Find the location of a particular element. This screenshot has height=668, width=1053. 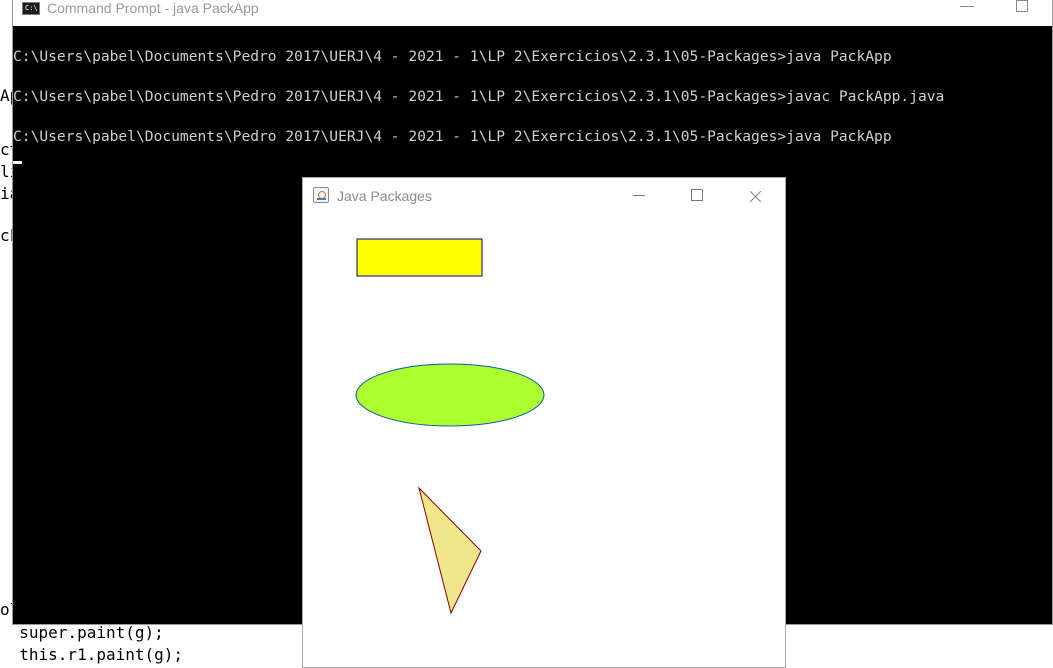

terminal-icon: C:\ is located at coordinates (31, 8).